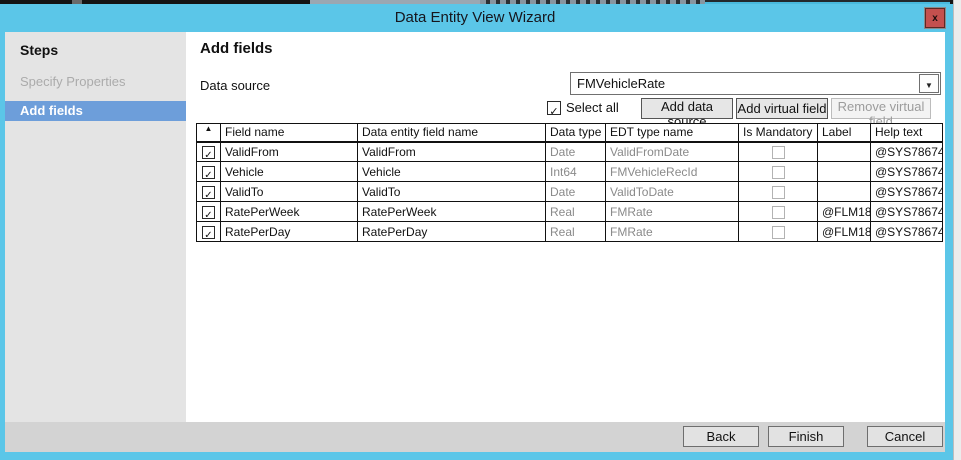  I want to click on table-row: ✓ ValidTo ValidTo Date ValidToDate @SYS78674, so click(569, 191).